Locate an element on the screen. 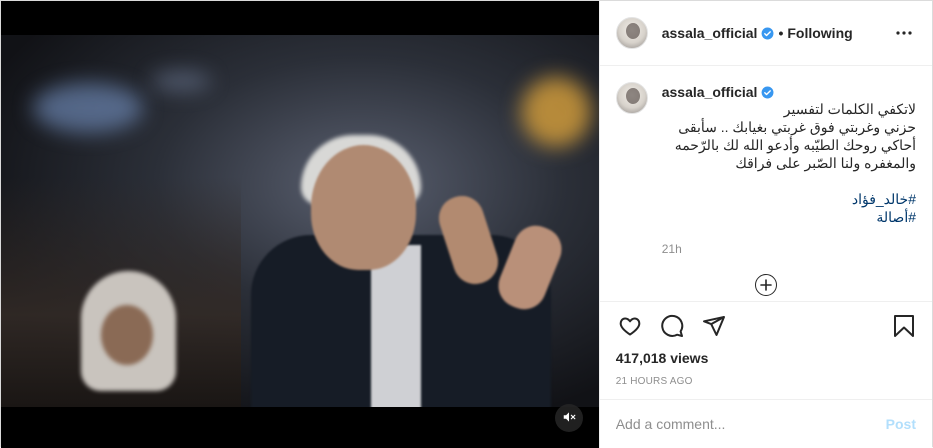 The height and width of the screenshot is (448, 933). post-header: assala_official • Following is located at coordinates (765, 33).